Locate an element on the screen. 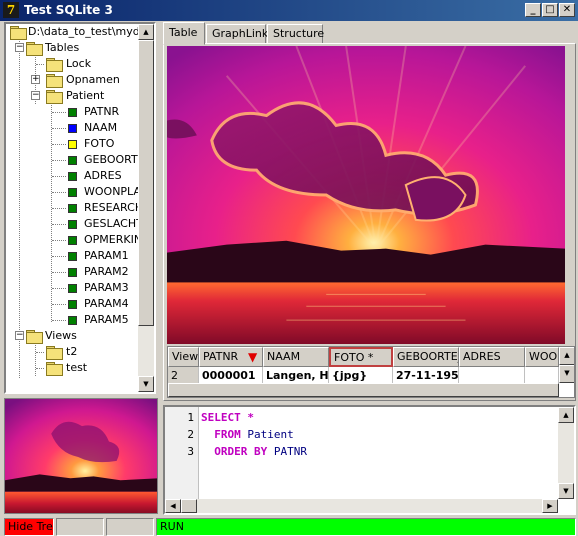  scroll-down-button: ▼ is located at coordinates (146, 384).